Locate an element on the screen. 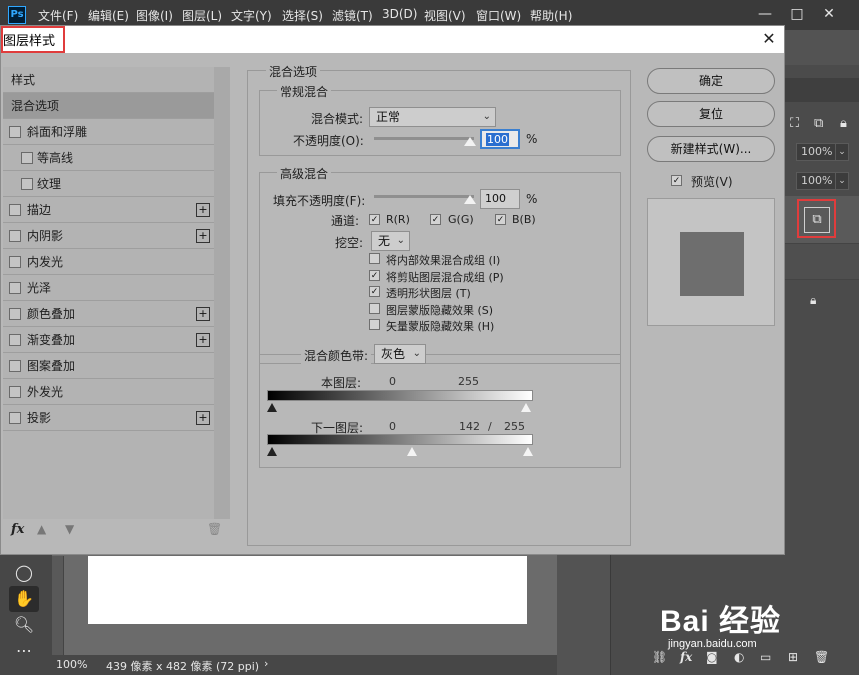  dialog-titlebar: 图层样式 ✕ is located at coordinates (392, 39).